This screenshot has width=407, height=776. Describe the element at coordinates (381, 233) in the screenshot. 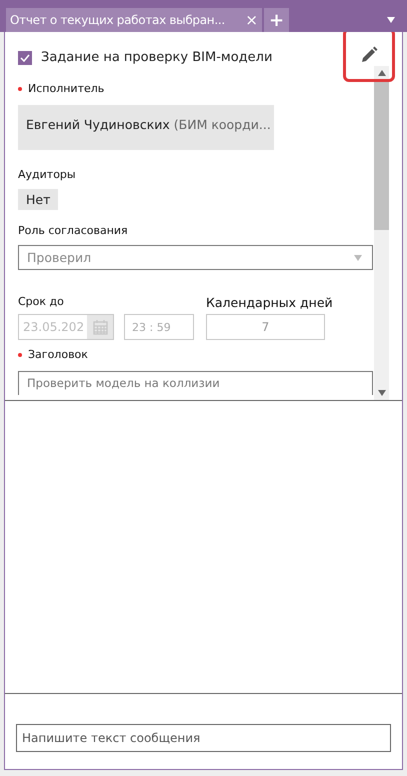

I see `scrollbar` at that location.